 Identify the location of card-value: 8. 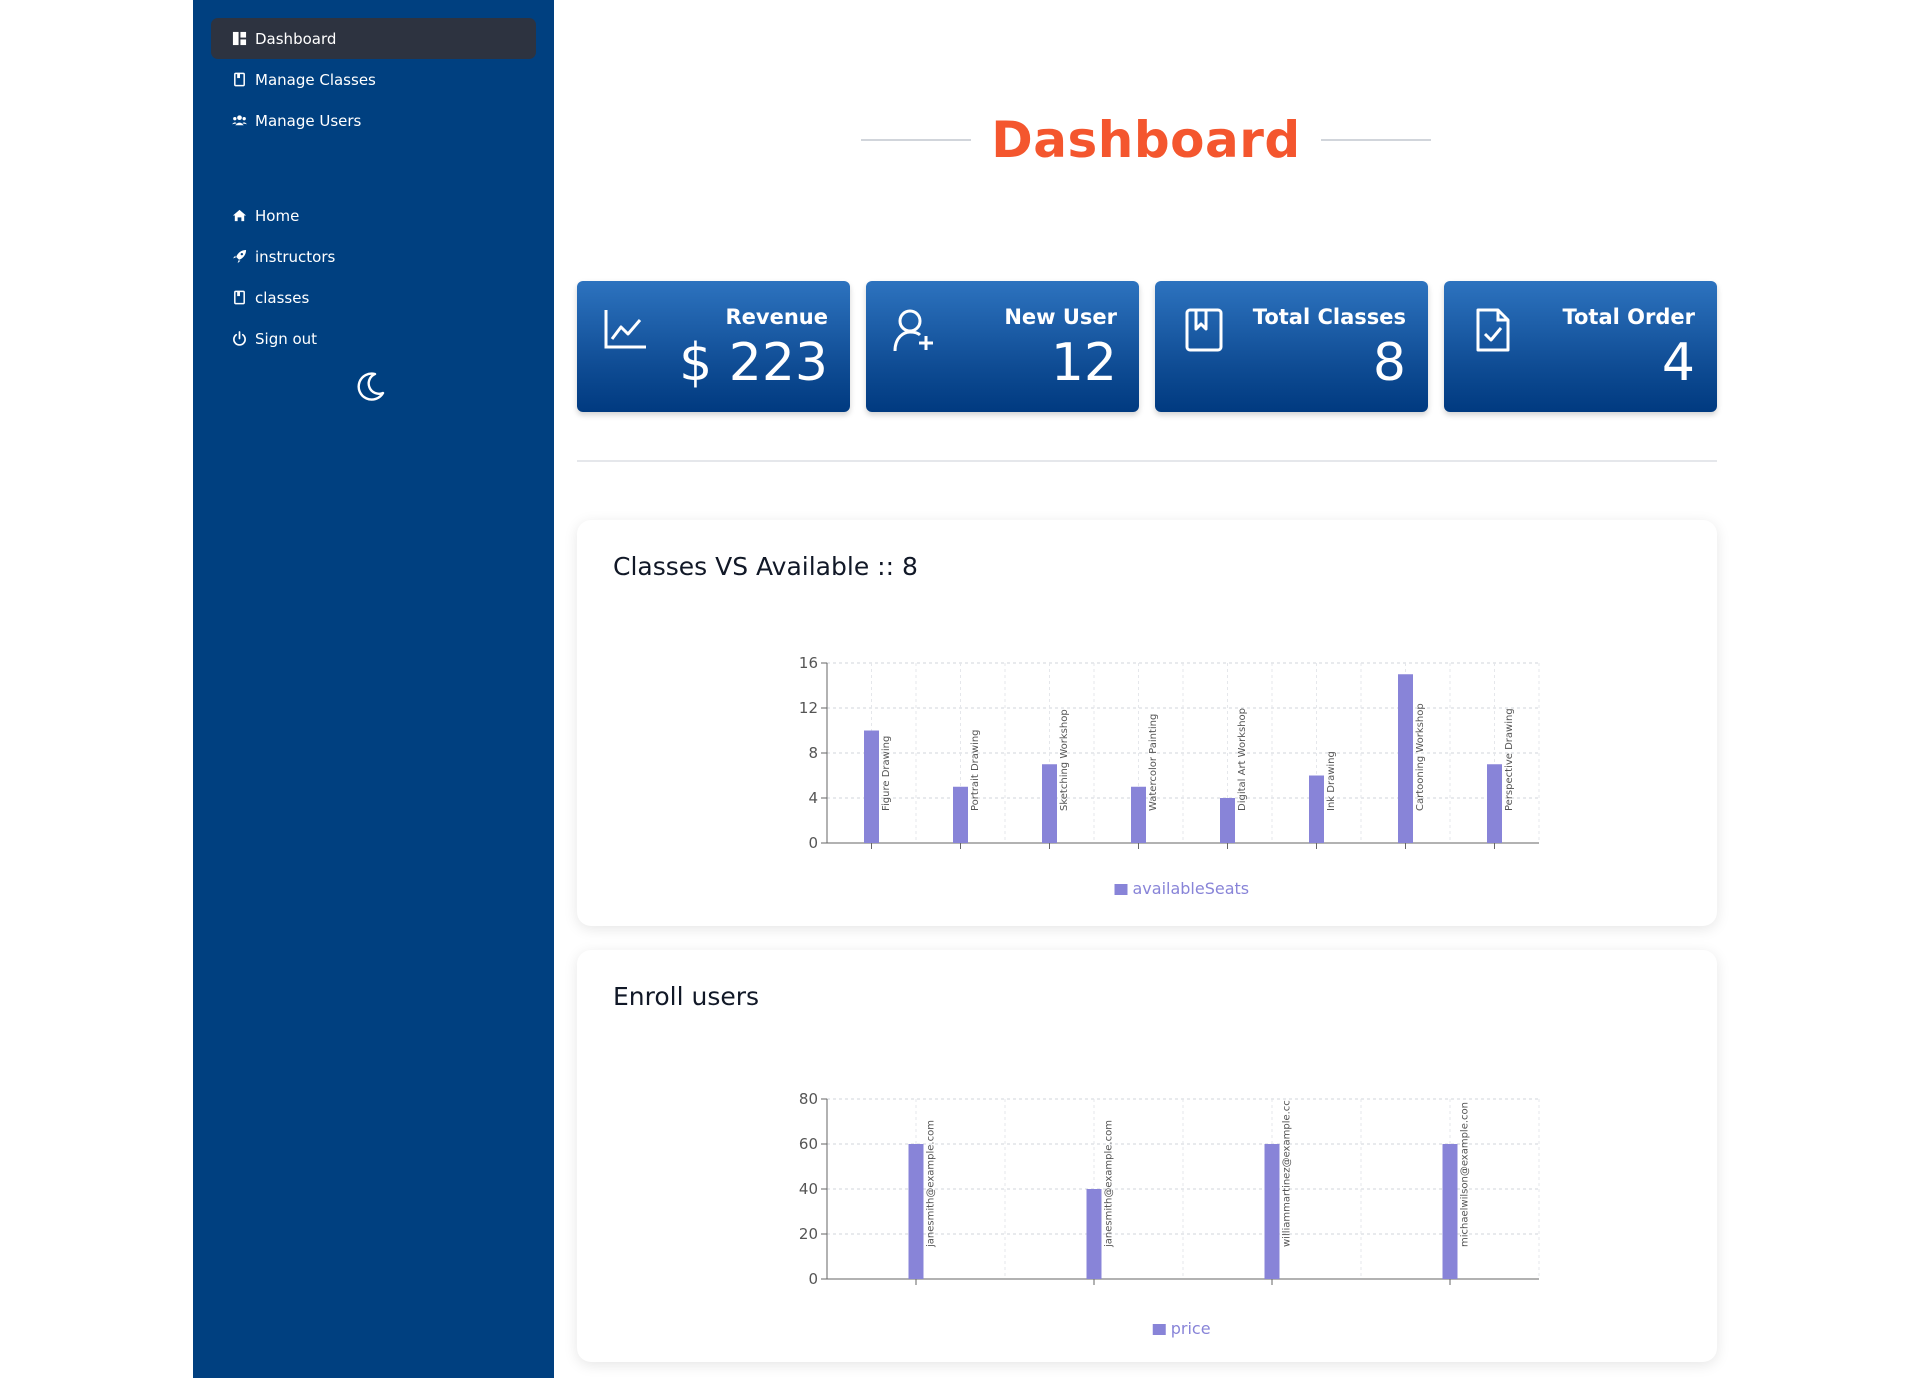
(1389, 363).